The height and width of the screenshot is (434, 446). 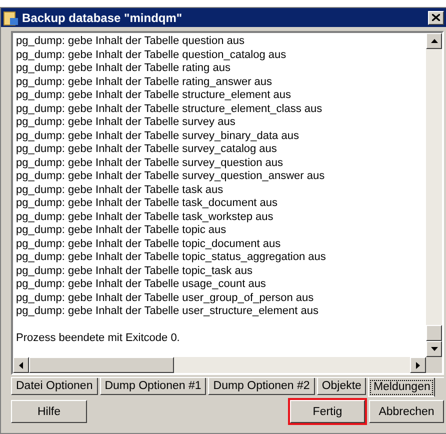 What do you see at coordinates (135, 271) in the screenshot?
I see `log-line: pg_dump: gebe Inhalt der Tabelle topic_task aus` at bounding box center [135, 271].